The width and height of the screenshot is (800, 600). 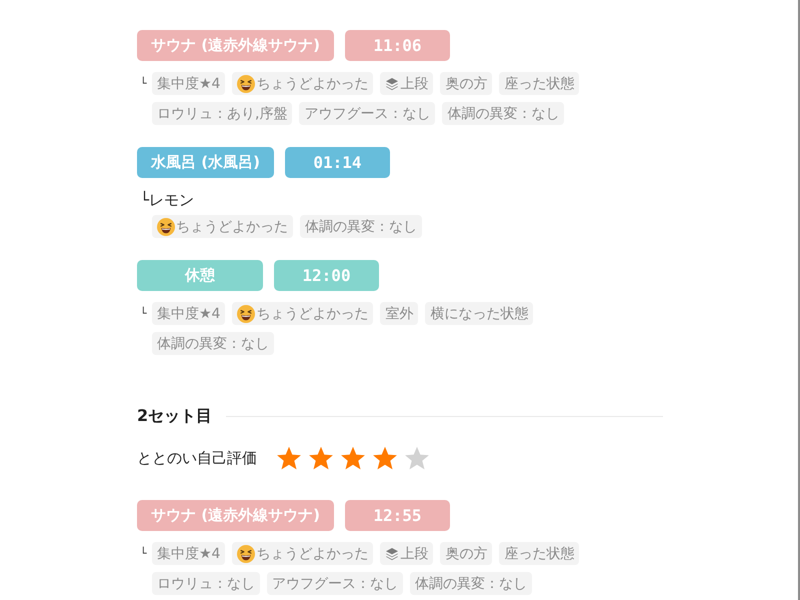 I want to click on step-type-label: 休憩, so click(x=200, y=275).